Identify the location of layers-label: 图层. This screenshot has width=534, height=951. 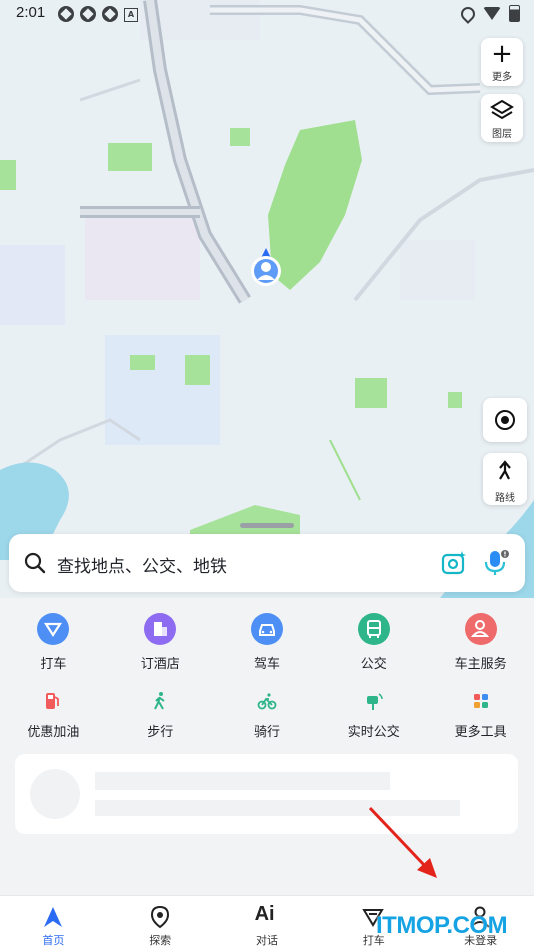
(502, 134).